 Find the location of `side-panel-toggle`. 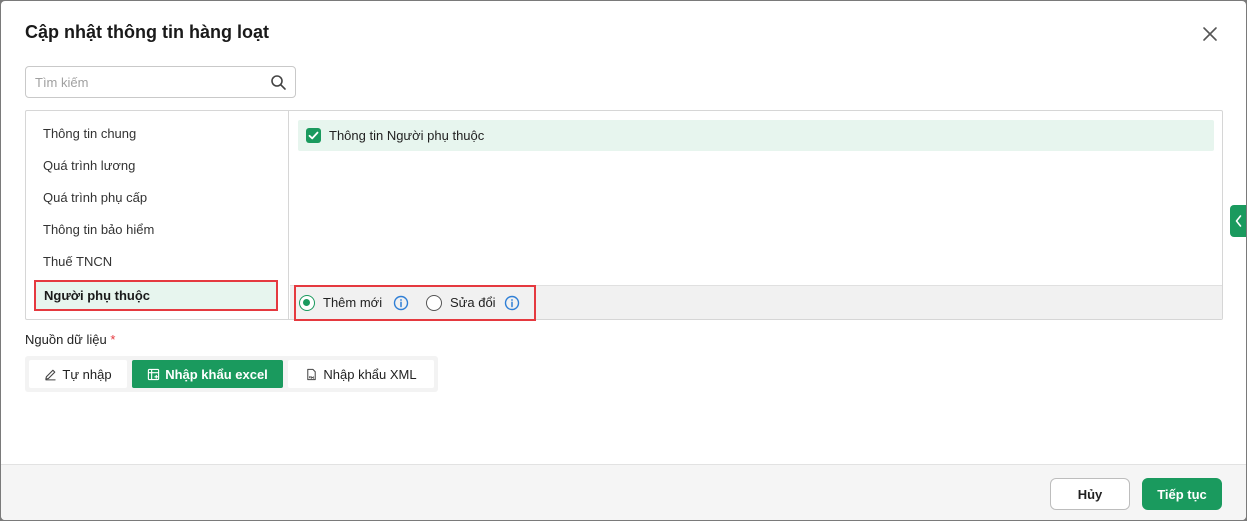

side-panel-toggle is located at coordinates (1238, 221).